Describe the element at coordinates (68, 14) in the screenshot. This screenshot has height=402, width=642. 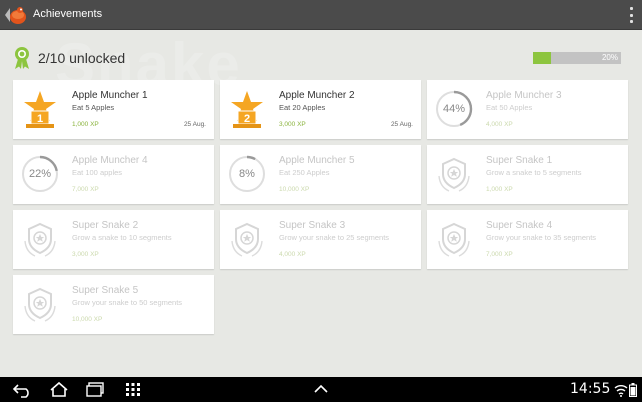
I see `screen-title: Achievements` at that location.